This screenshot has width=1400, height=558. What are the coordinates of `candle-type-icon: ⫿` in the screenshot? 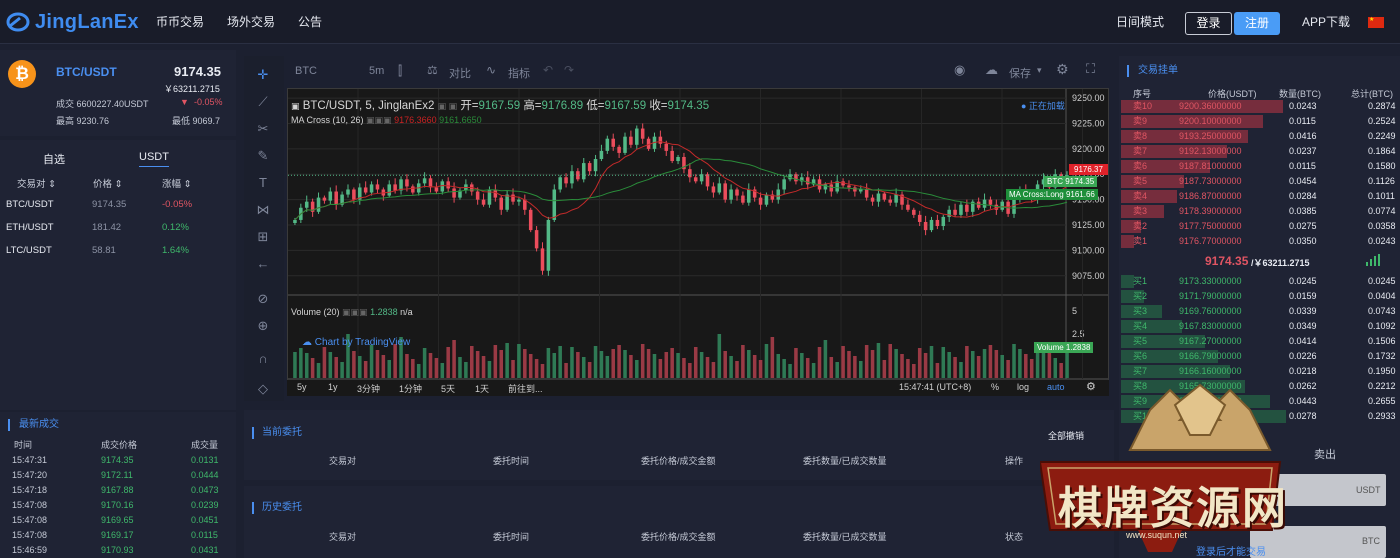 It's located at (400, 71).